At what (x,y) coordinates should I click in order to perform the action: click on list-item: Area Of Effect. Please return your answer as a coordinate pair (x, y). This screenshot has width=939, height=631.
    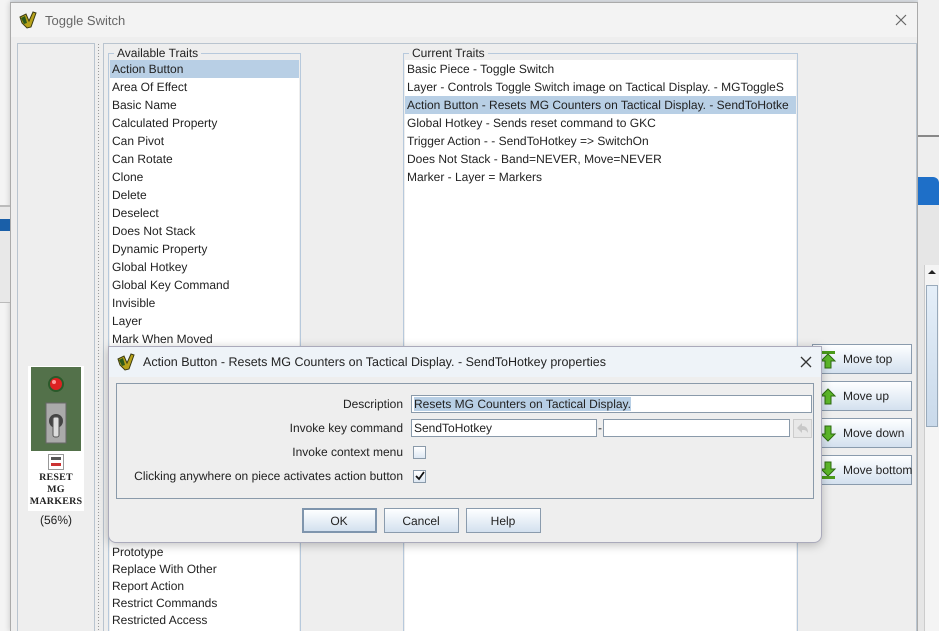
    Looking at the image, I should click on (204, 87).